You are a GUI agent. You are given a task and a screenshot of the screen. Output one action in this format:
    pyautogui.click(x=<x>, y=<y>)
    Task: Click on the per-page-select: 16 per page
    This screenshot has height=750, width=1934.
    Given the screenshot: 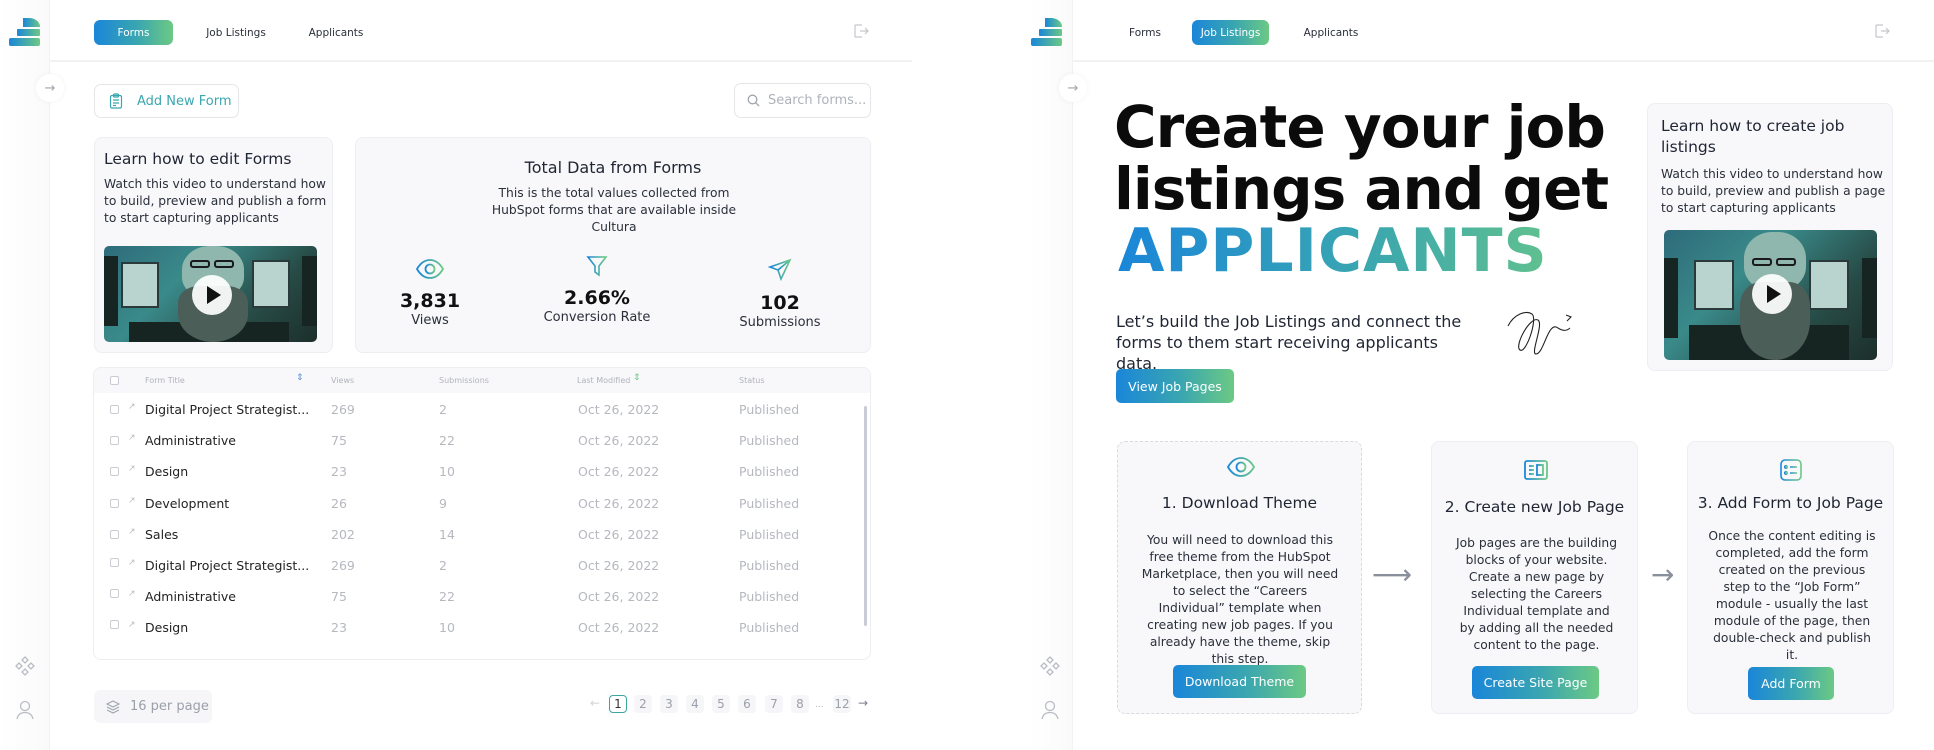 What is the action you would take?
    pyautogui.click(x=153, y=706)
    